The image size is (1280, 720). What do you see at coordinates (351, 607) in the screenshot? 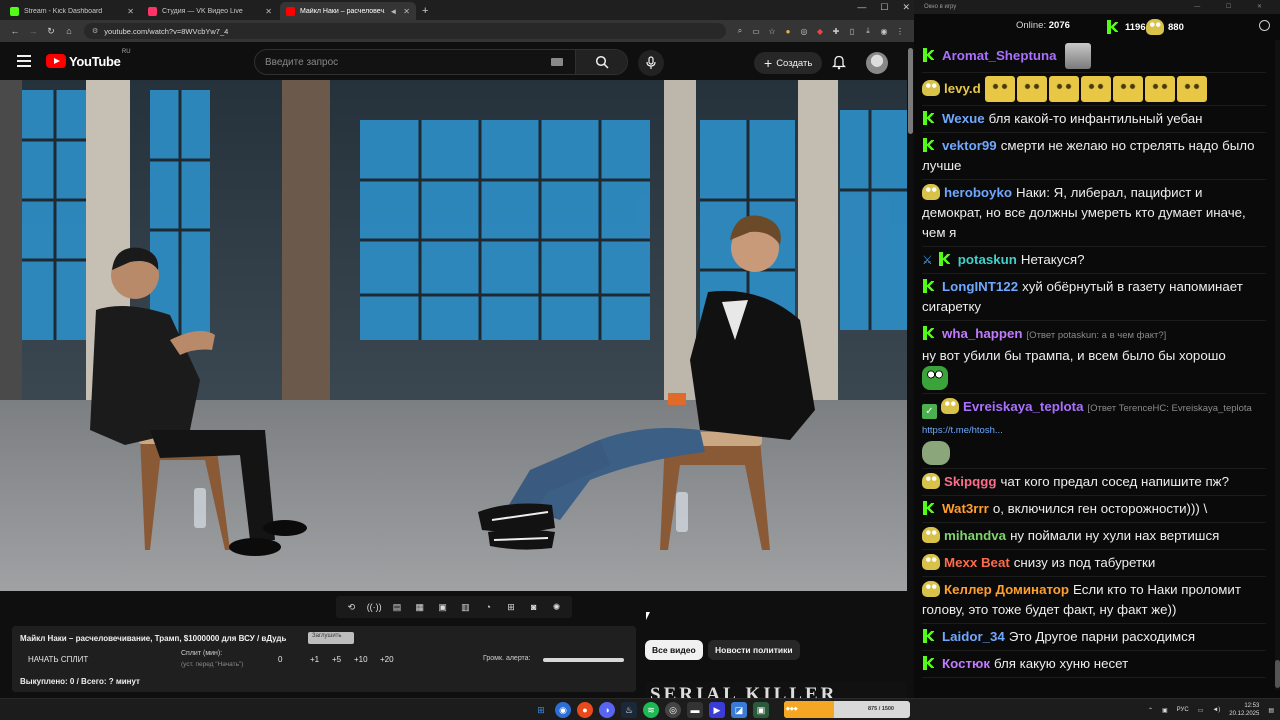
I see `loop-icon: ⟲` at bounding box center [351, 607].